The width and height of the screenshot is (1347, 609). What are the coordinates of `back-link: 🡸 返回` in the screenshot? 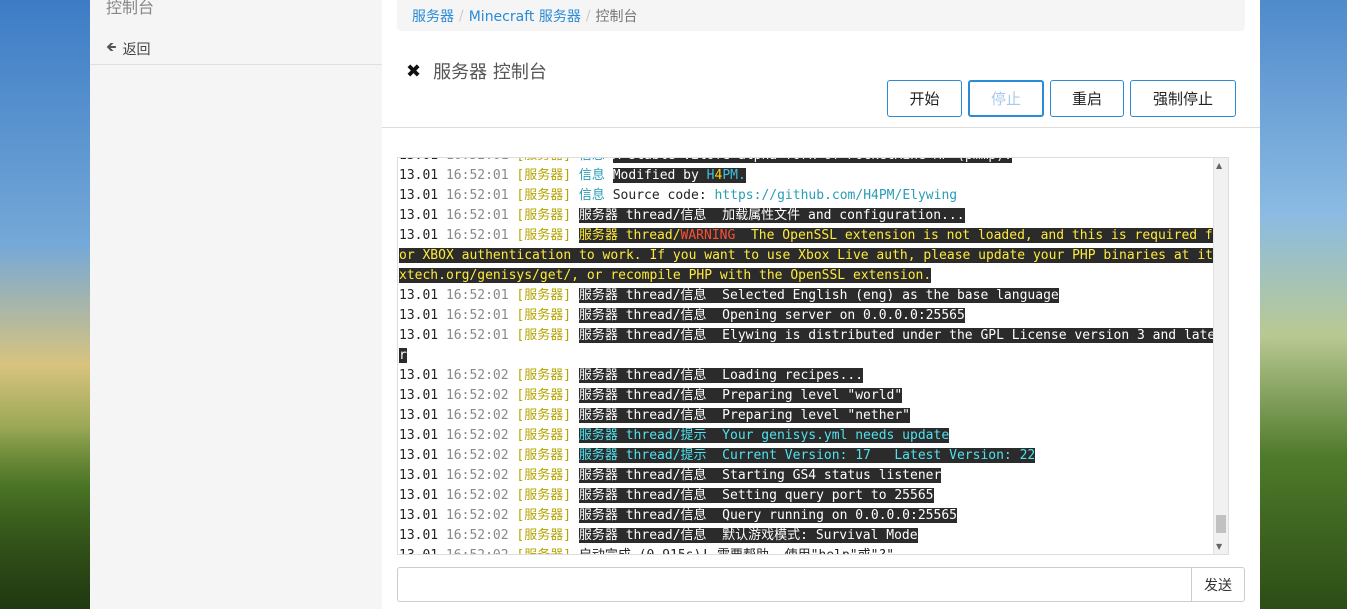 It's located at (236, 49).